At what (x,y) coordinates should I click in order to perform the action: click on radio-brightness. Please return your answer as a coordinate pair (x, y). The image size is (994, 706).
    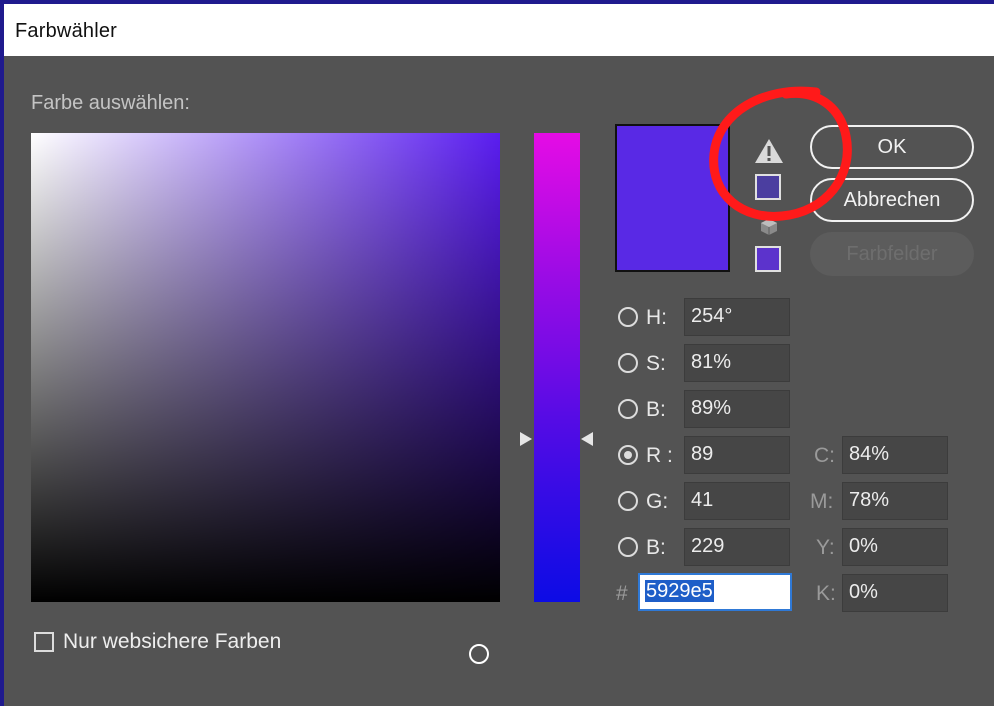
    Looking at the image, I should click on (628, 409).